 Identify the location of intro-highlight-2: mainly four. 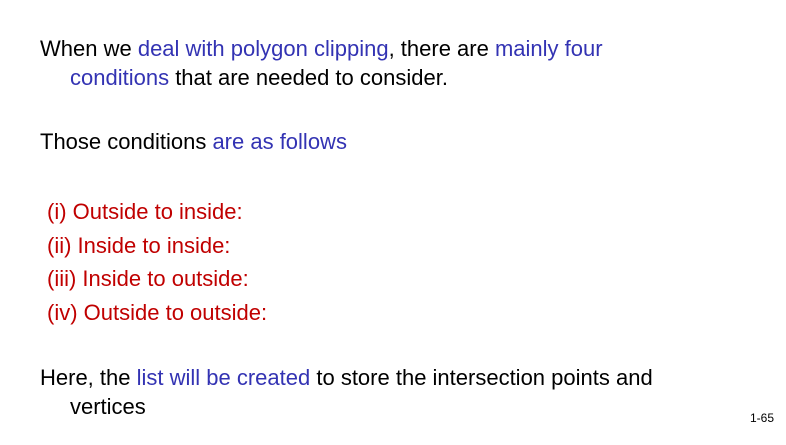
(548, 48).